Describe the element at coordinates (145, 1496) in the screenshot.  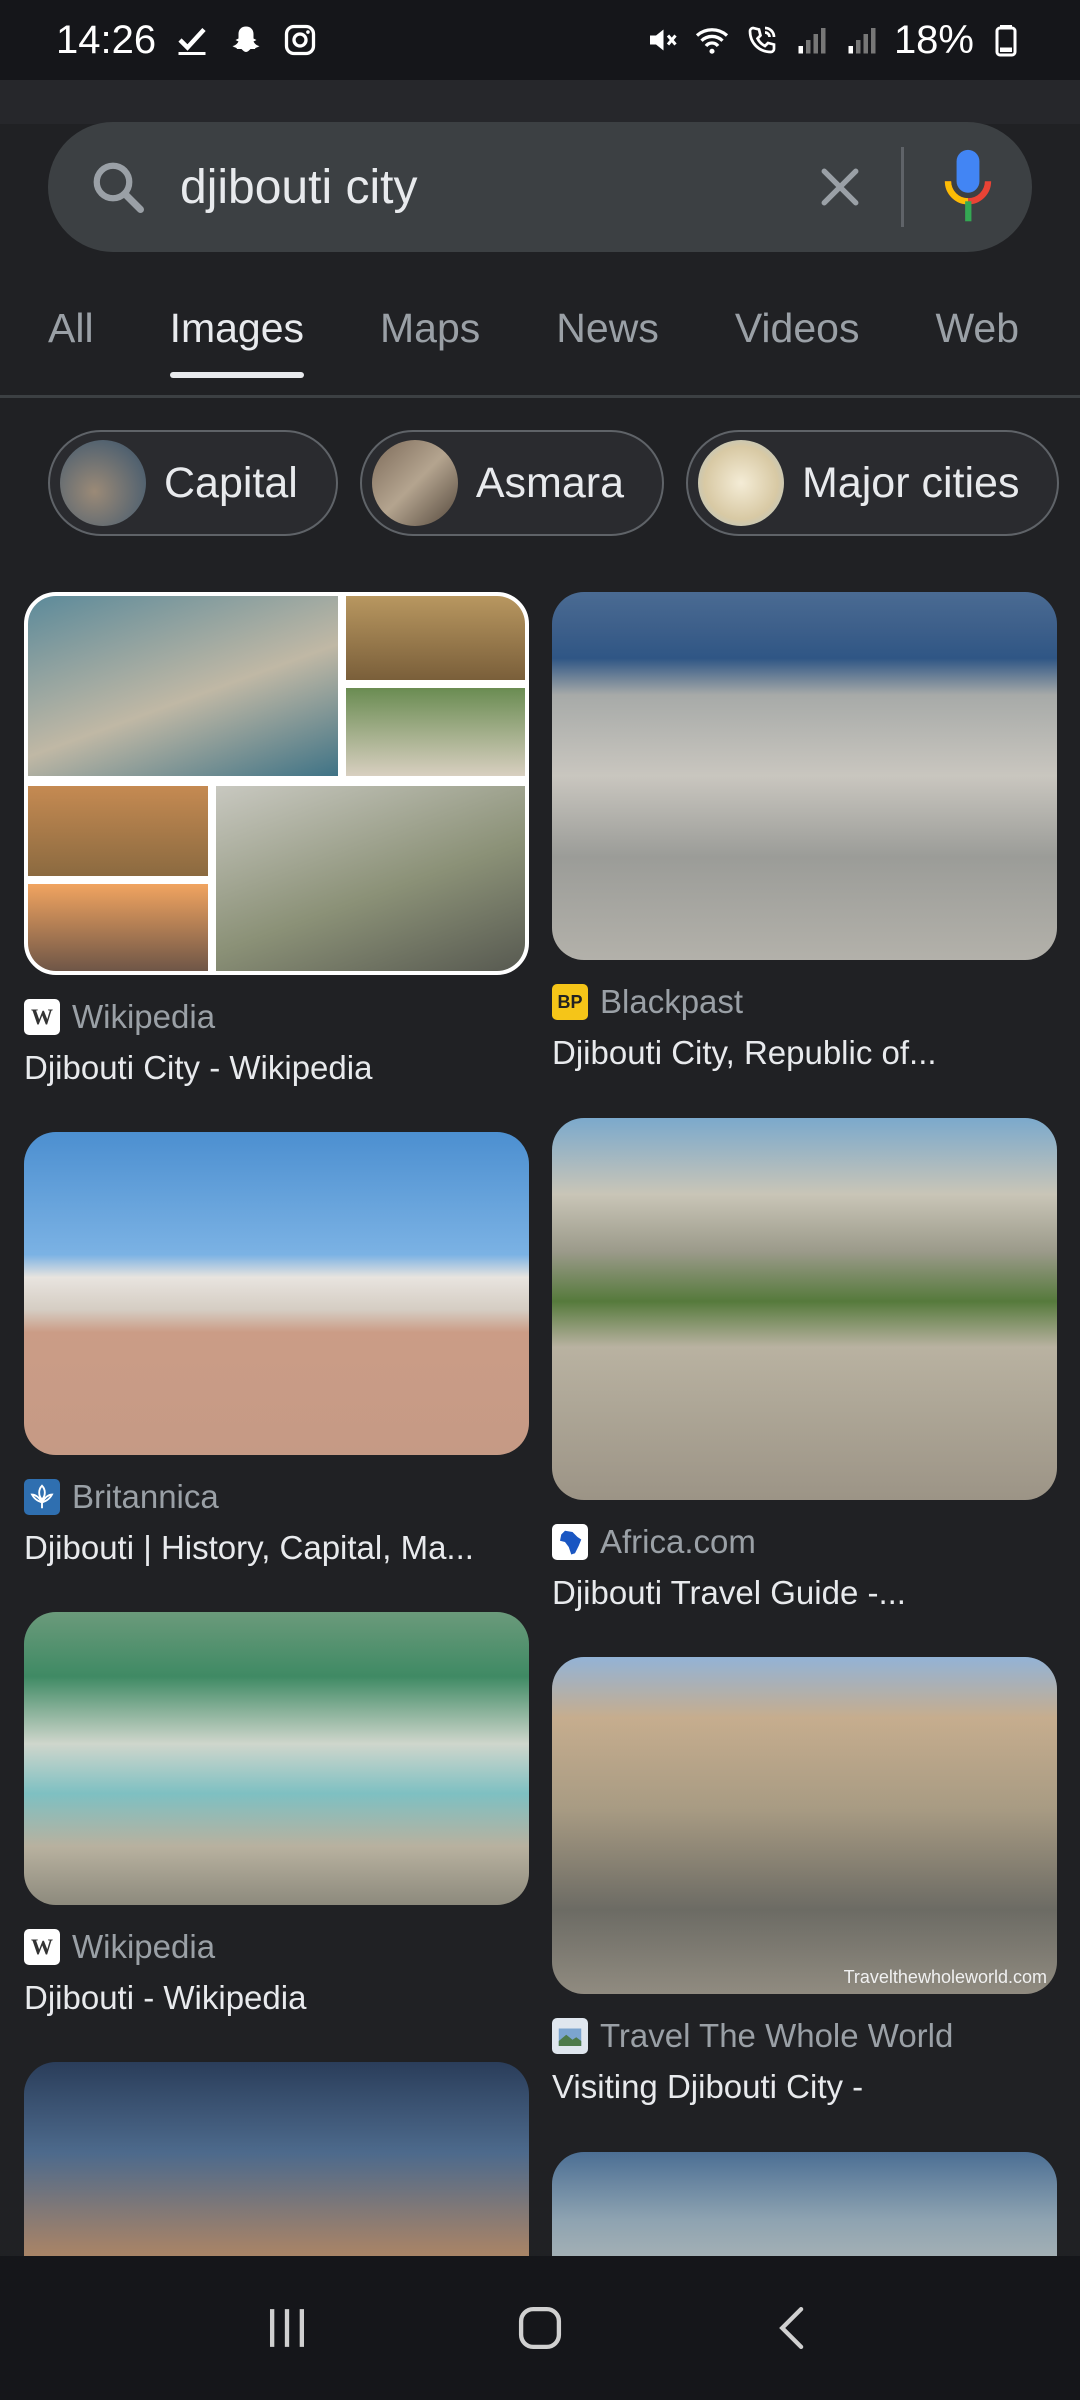
I see `source-name: Britannica` at that location.